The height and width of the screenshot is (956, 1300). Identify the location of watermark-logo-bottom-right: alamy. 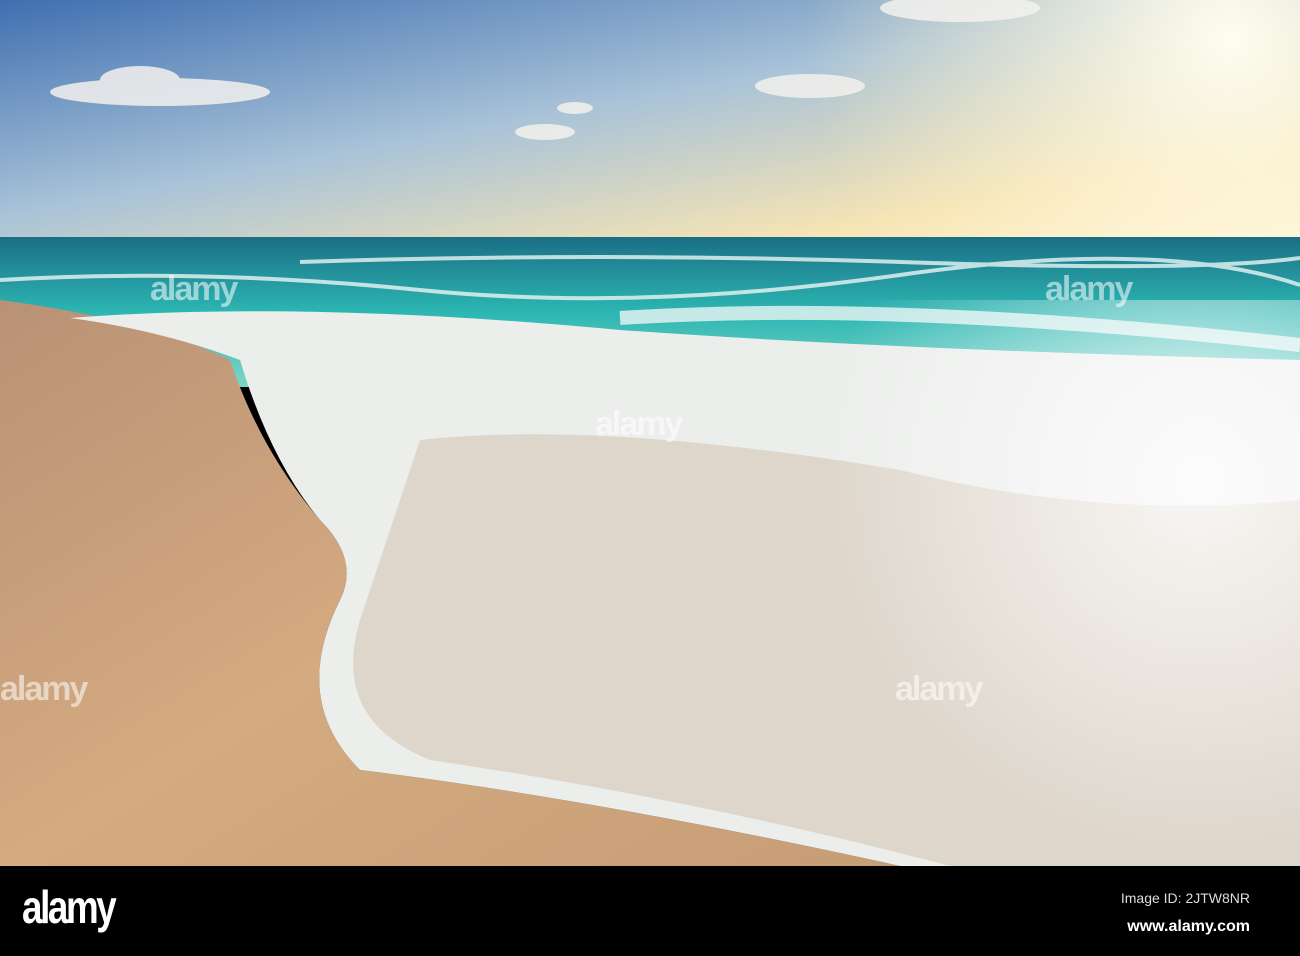
(939, 689).